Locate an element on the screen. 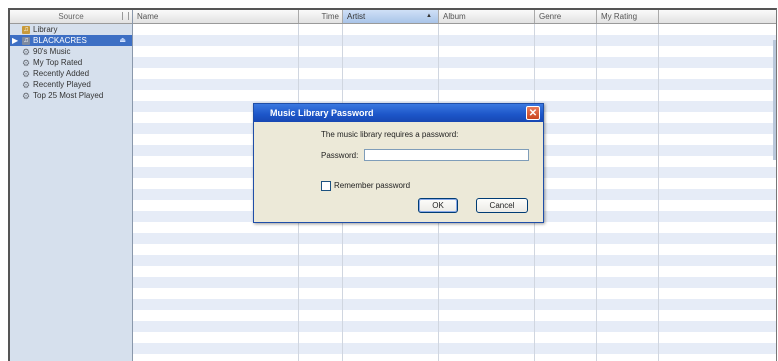 The width and height of the screenshot is (778, 361). column-header-time: Time is located at coordinates (321, 16).